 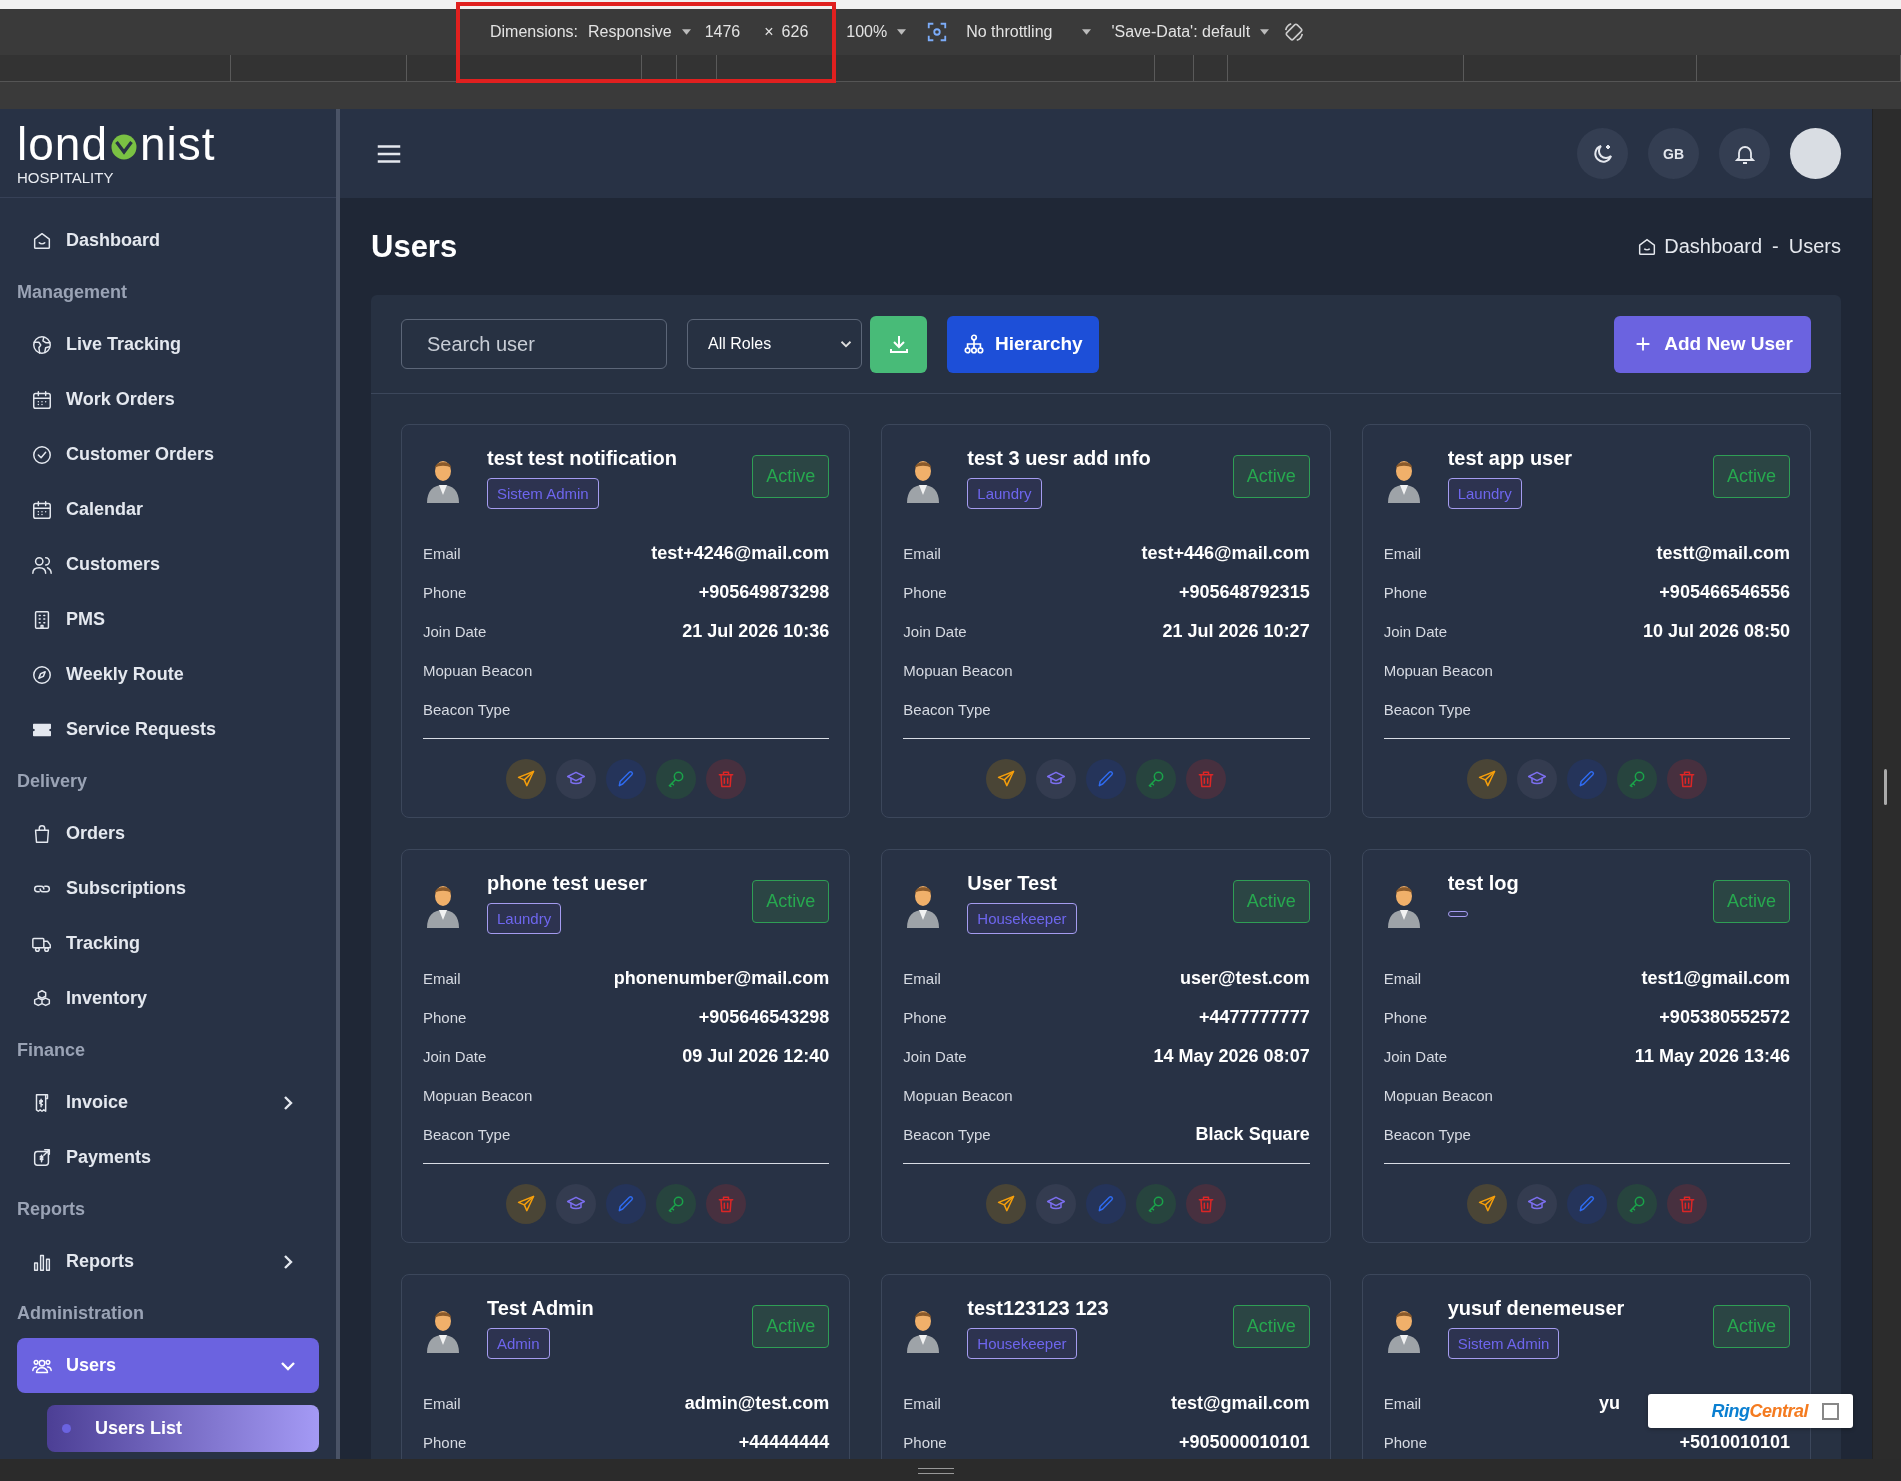 I want to click on field-value: 10 Jul 2026 08:50, so click(x=1716, y=631).